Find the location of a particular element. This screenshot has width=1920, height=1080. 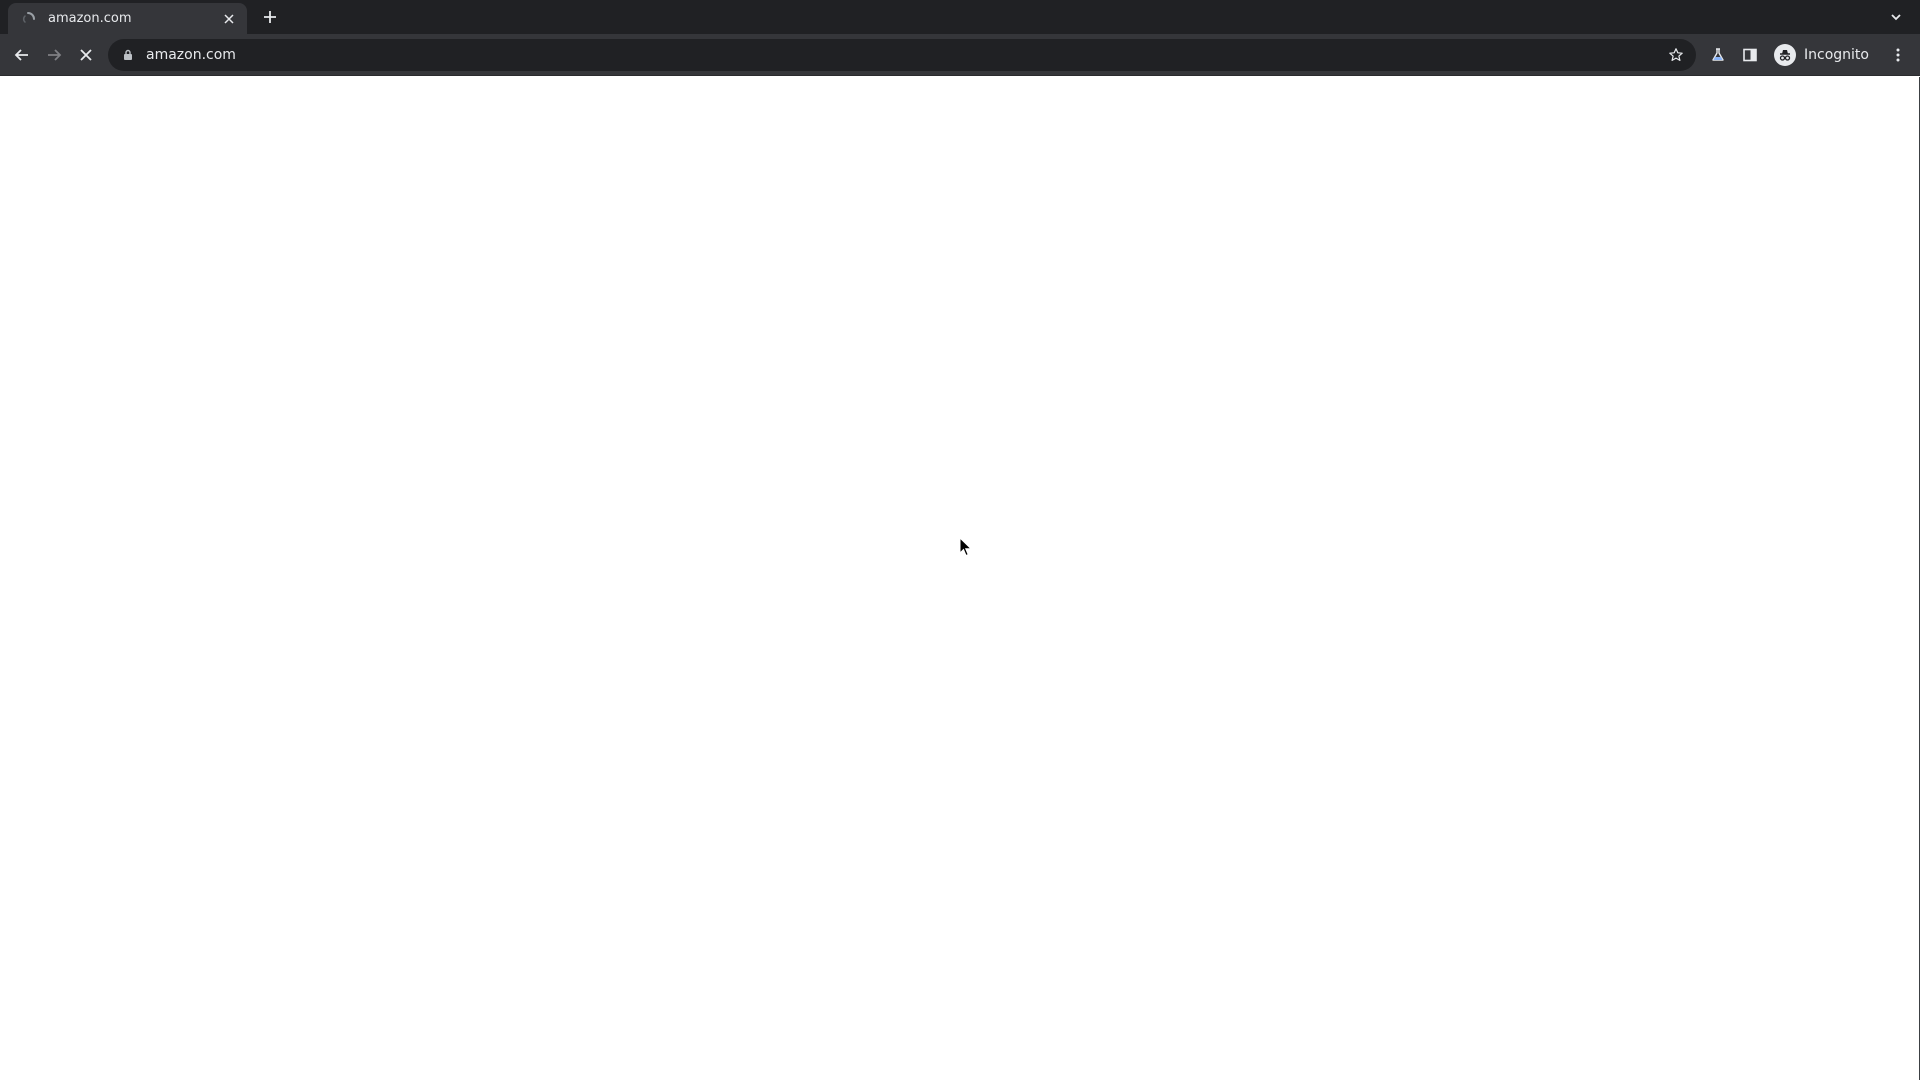

more-vertical-icon is located at coordinates (1898, 55).